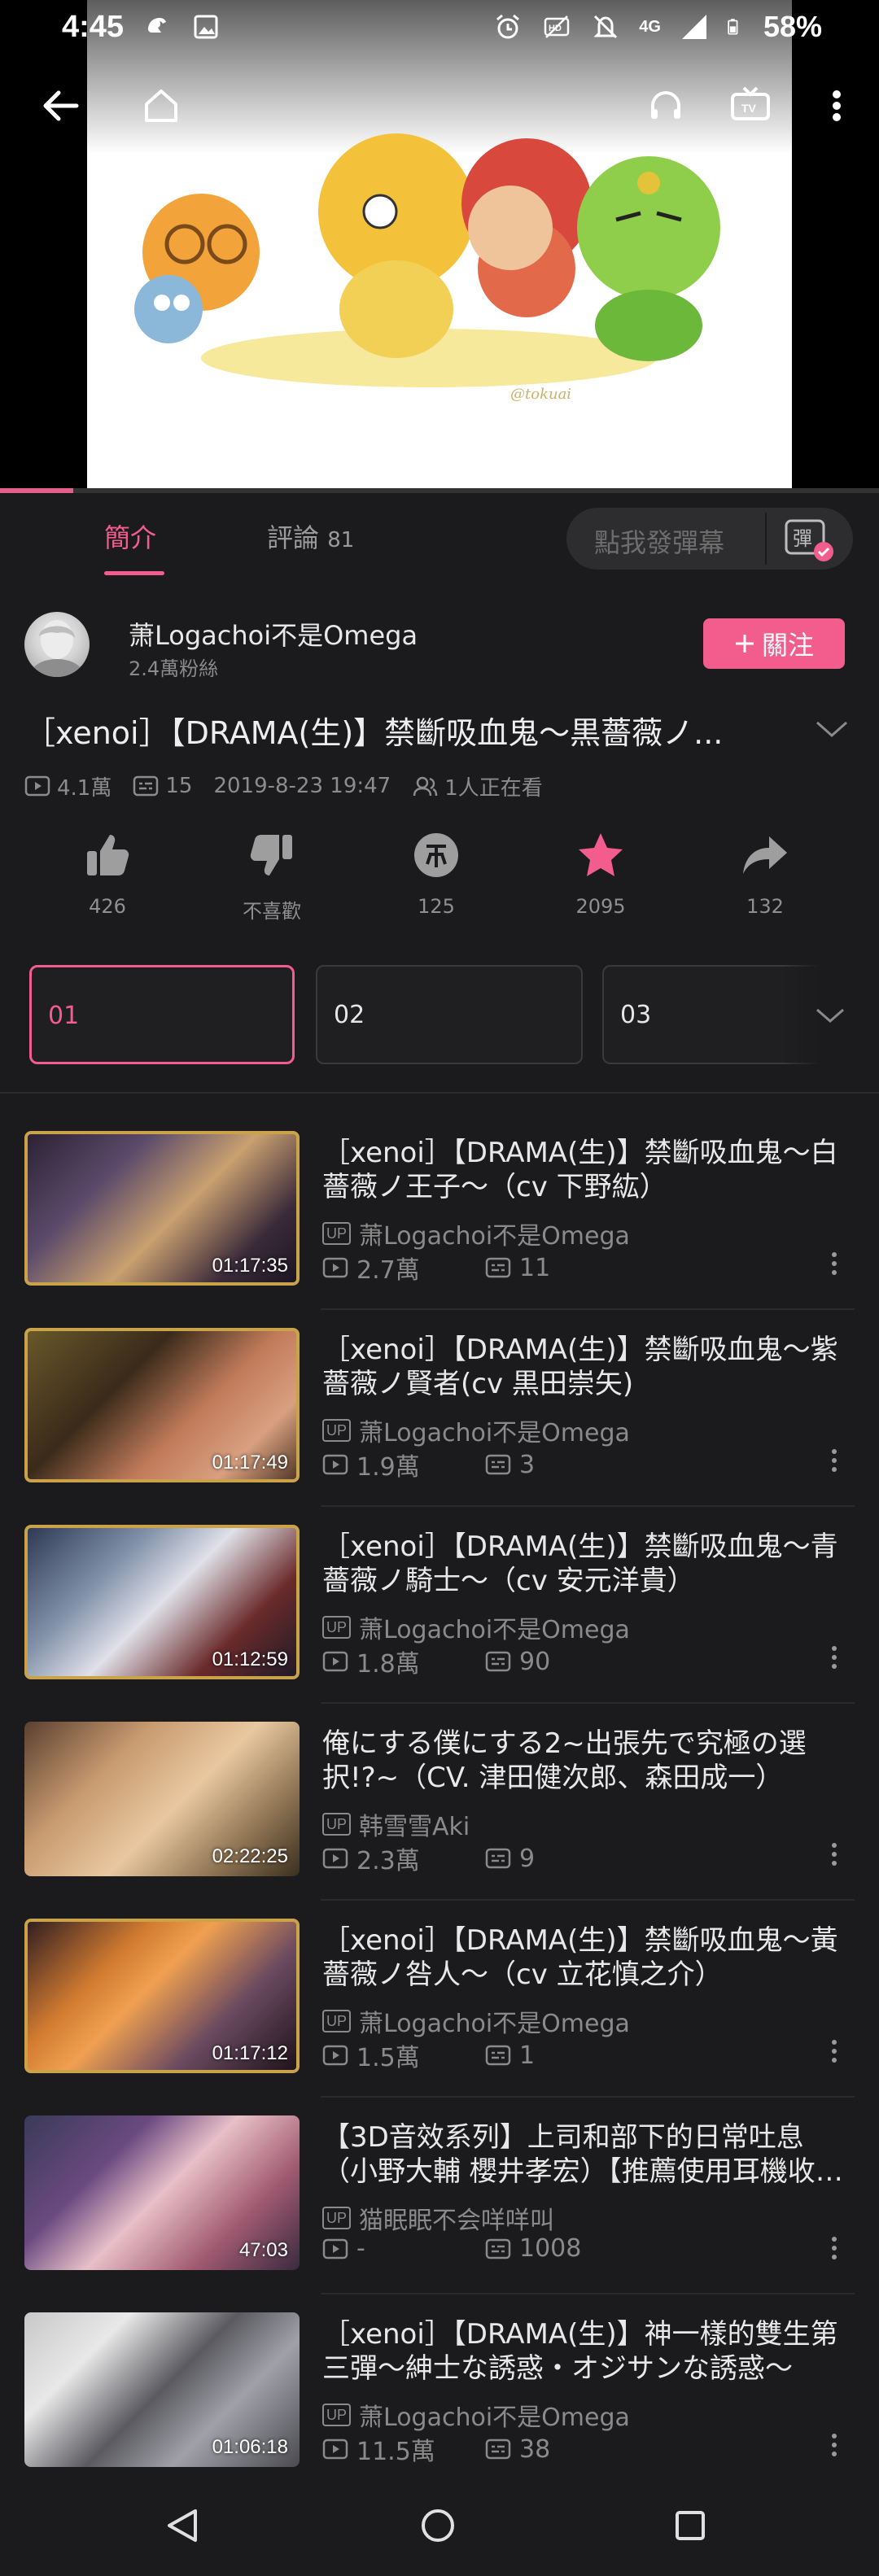  What do you see at coordinates (439, 27) in the screenshot?
I see `status-bar: 4:45 HD 4G 58%` at bounding box center [439, 27].